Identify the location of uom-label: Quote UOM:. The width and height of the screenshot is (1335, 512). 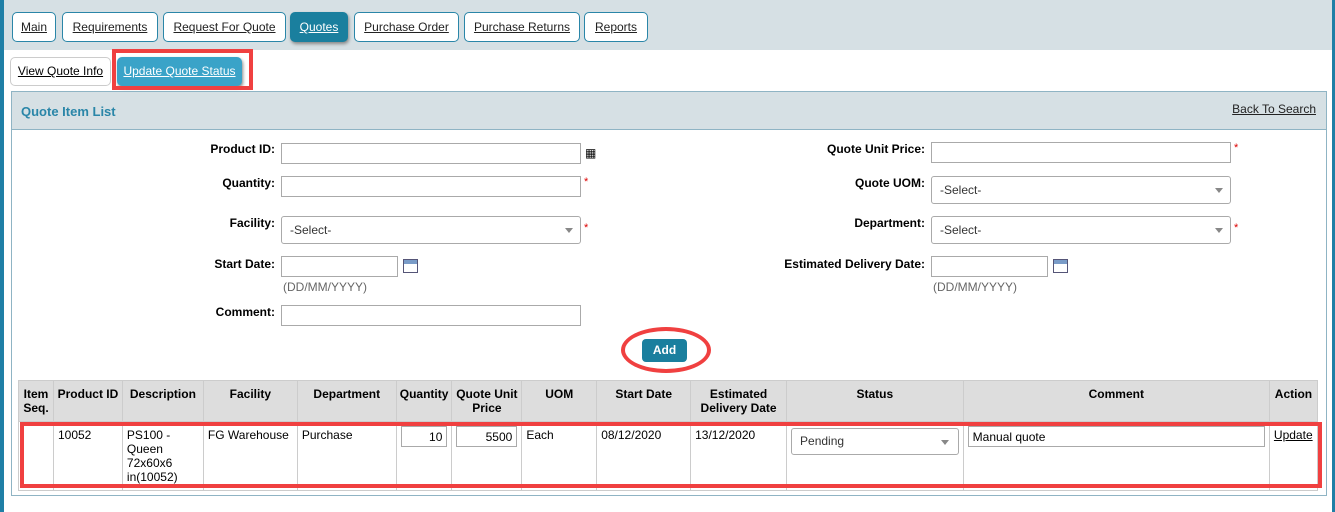
(890, 183).